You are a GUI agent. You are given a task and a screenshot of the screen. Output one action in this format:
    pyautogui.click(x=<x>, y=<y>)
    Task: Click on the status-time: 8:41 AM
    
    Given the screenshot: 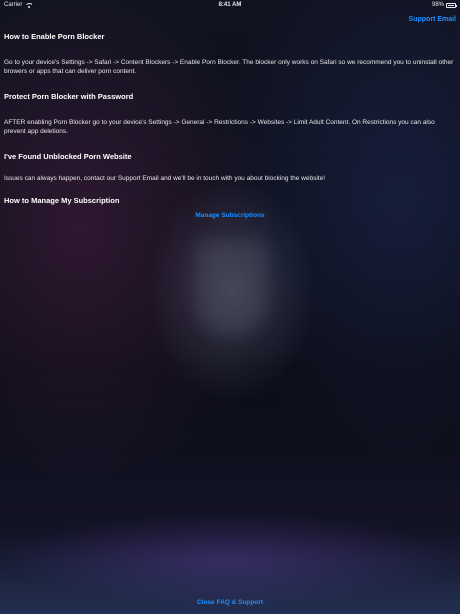 What is the action you would take?
    pyautogui.click(x=230, y=5)
    